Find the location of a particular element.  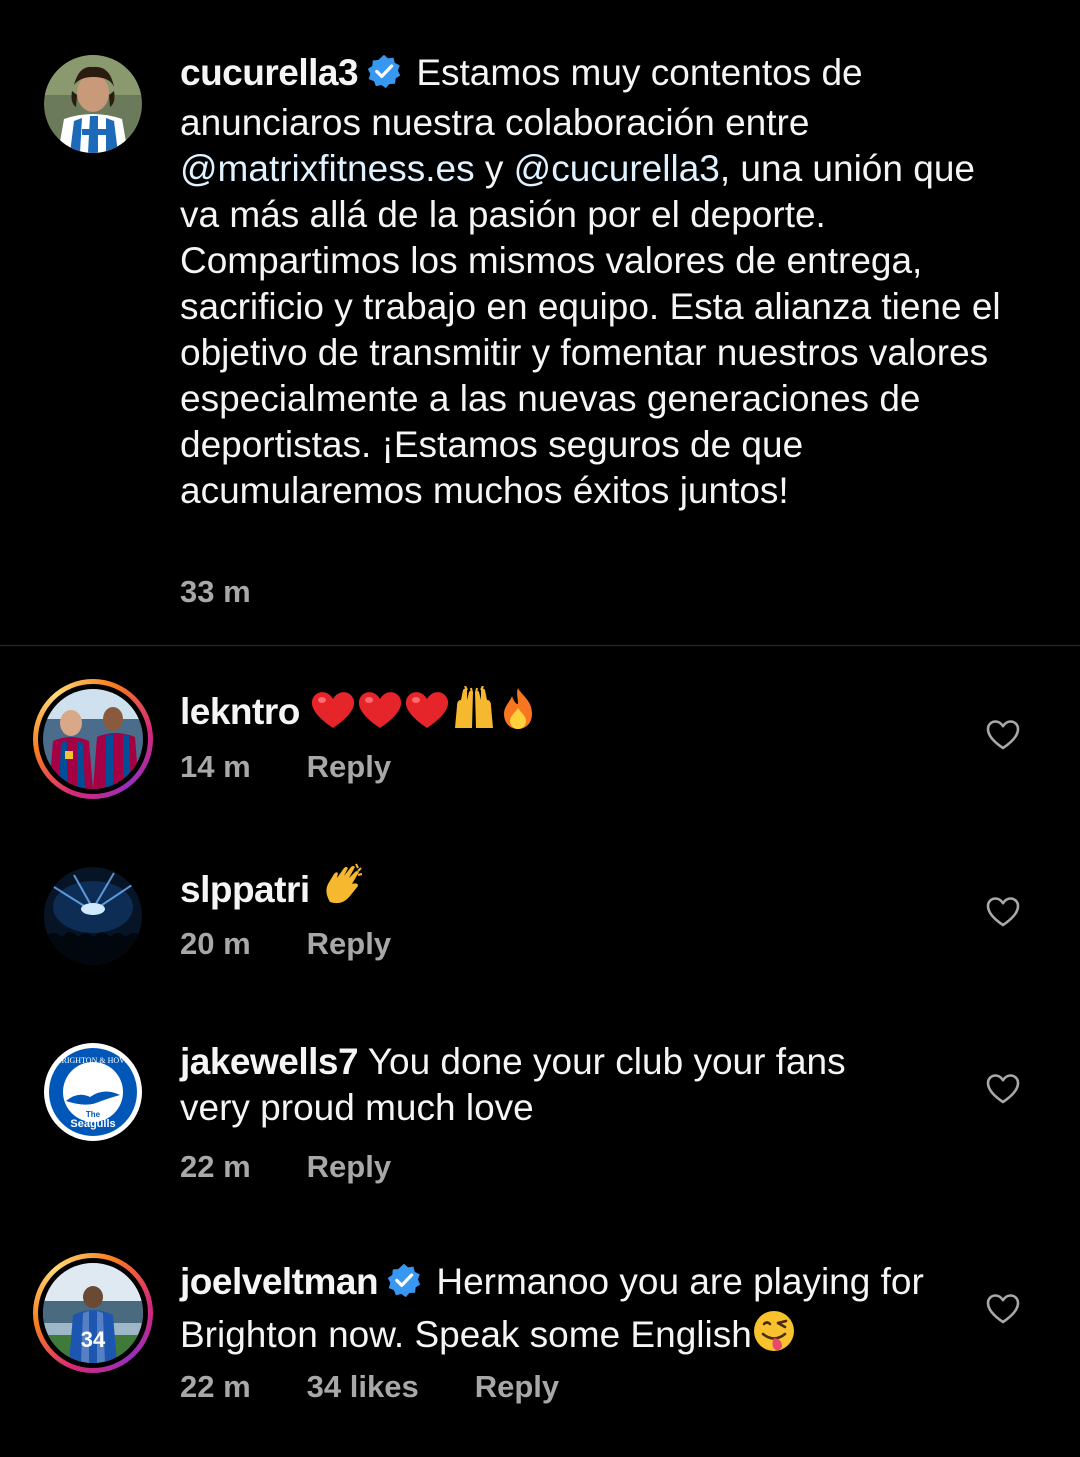

comment-meta: 22 m 34 likes Reply is located at coordinates (397, 1387).